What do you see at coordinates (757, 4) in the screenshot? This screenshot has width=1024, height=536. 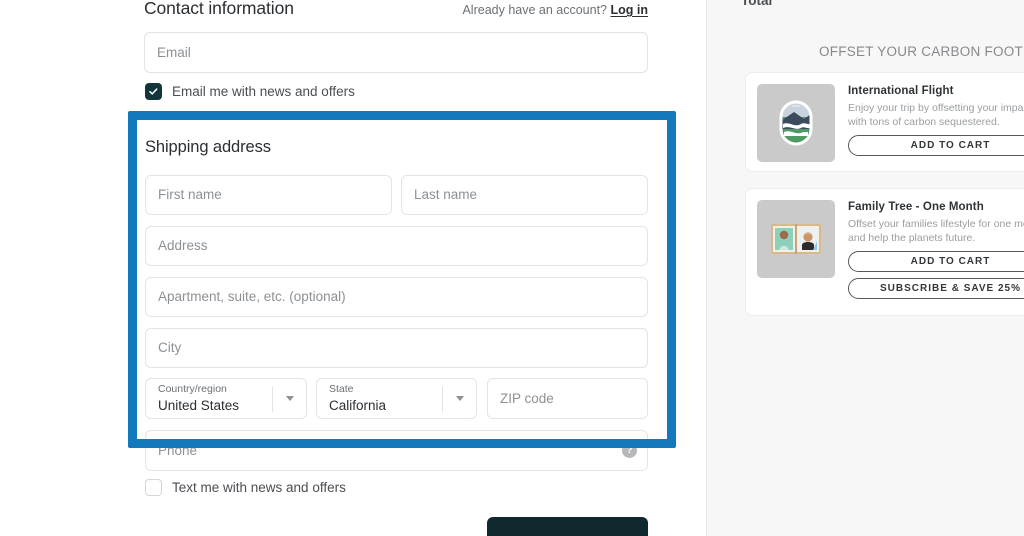 I see `order-total-label: Total` at bounding box center [757, 4].